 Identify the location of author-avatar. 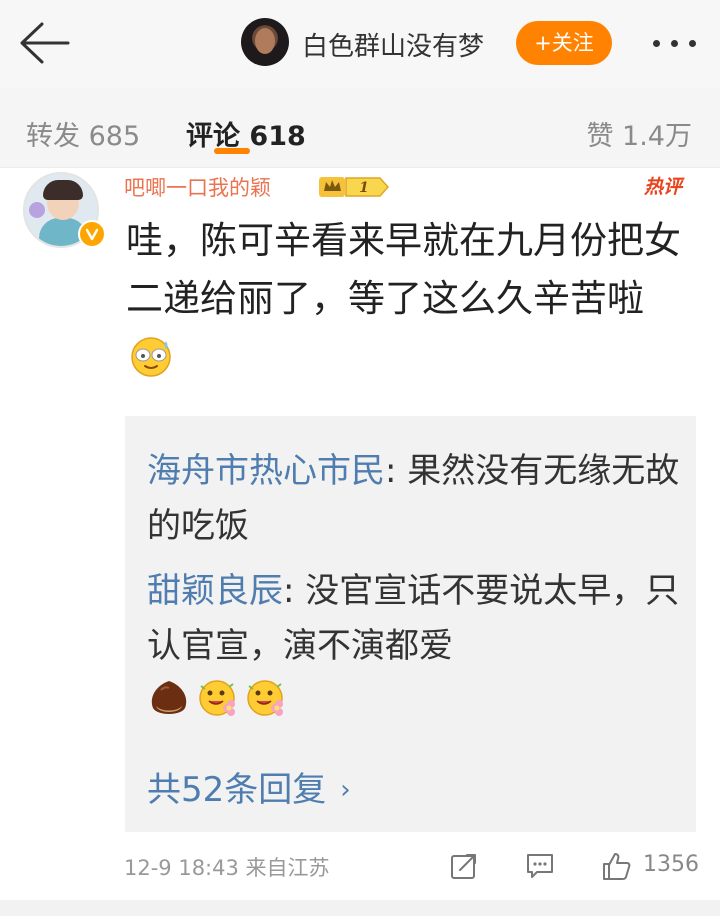
(265, 42).